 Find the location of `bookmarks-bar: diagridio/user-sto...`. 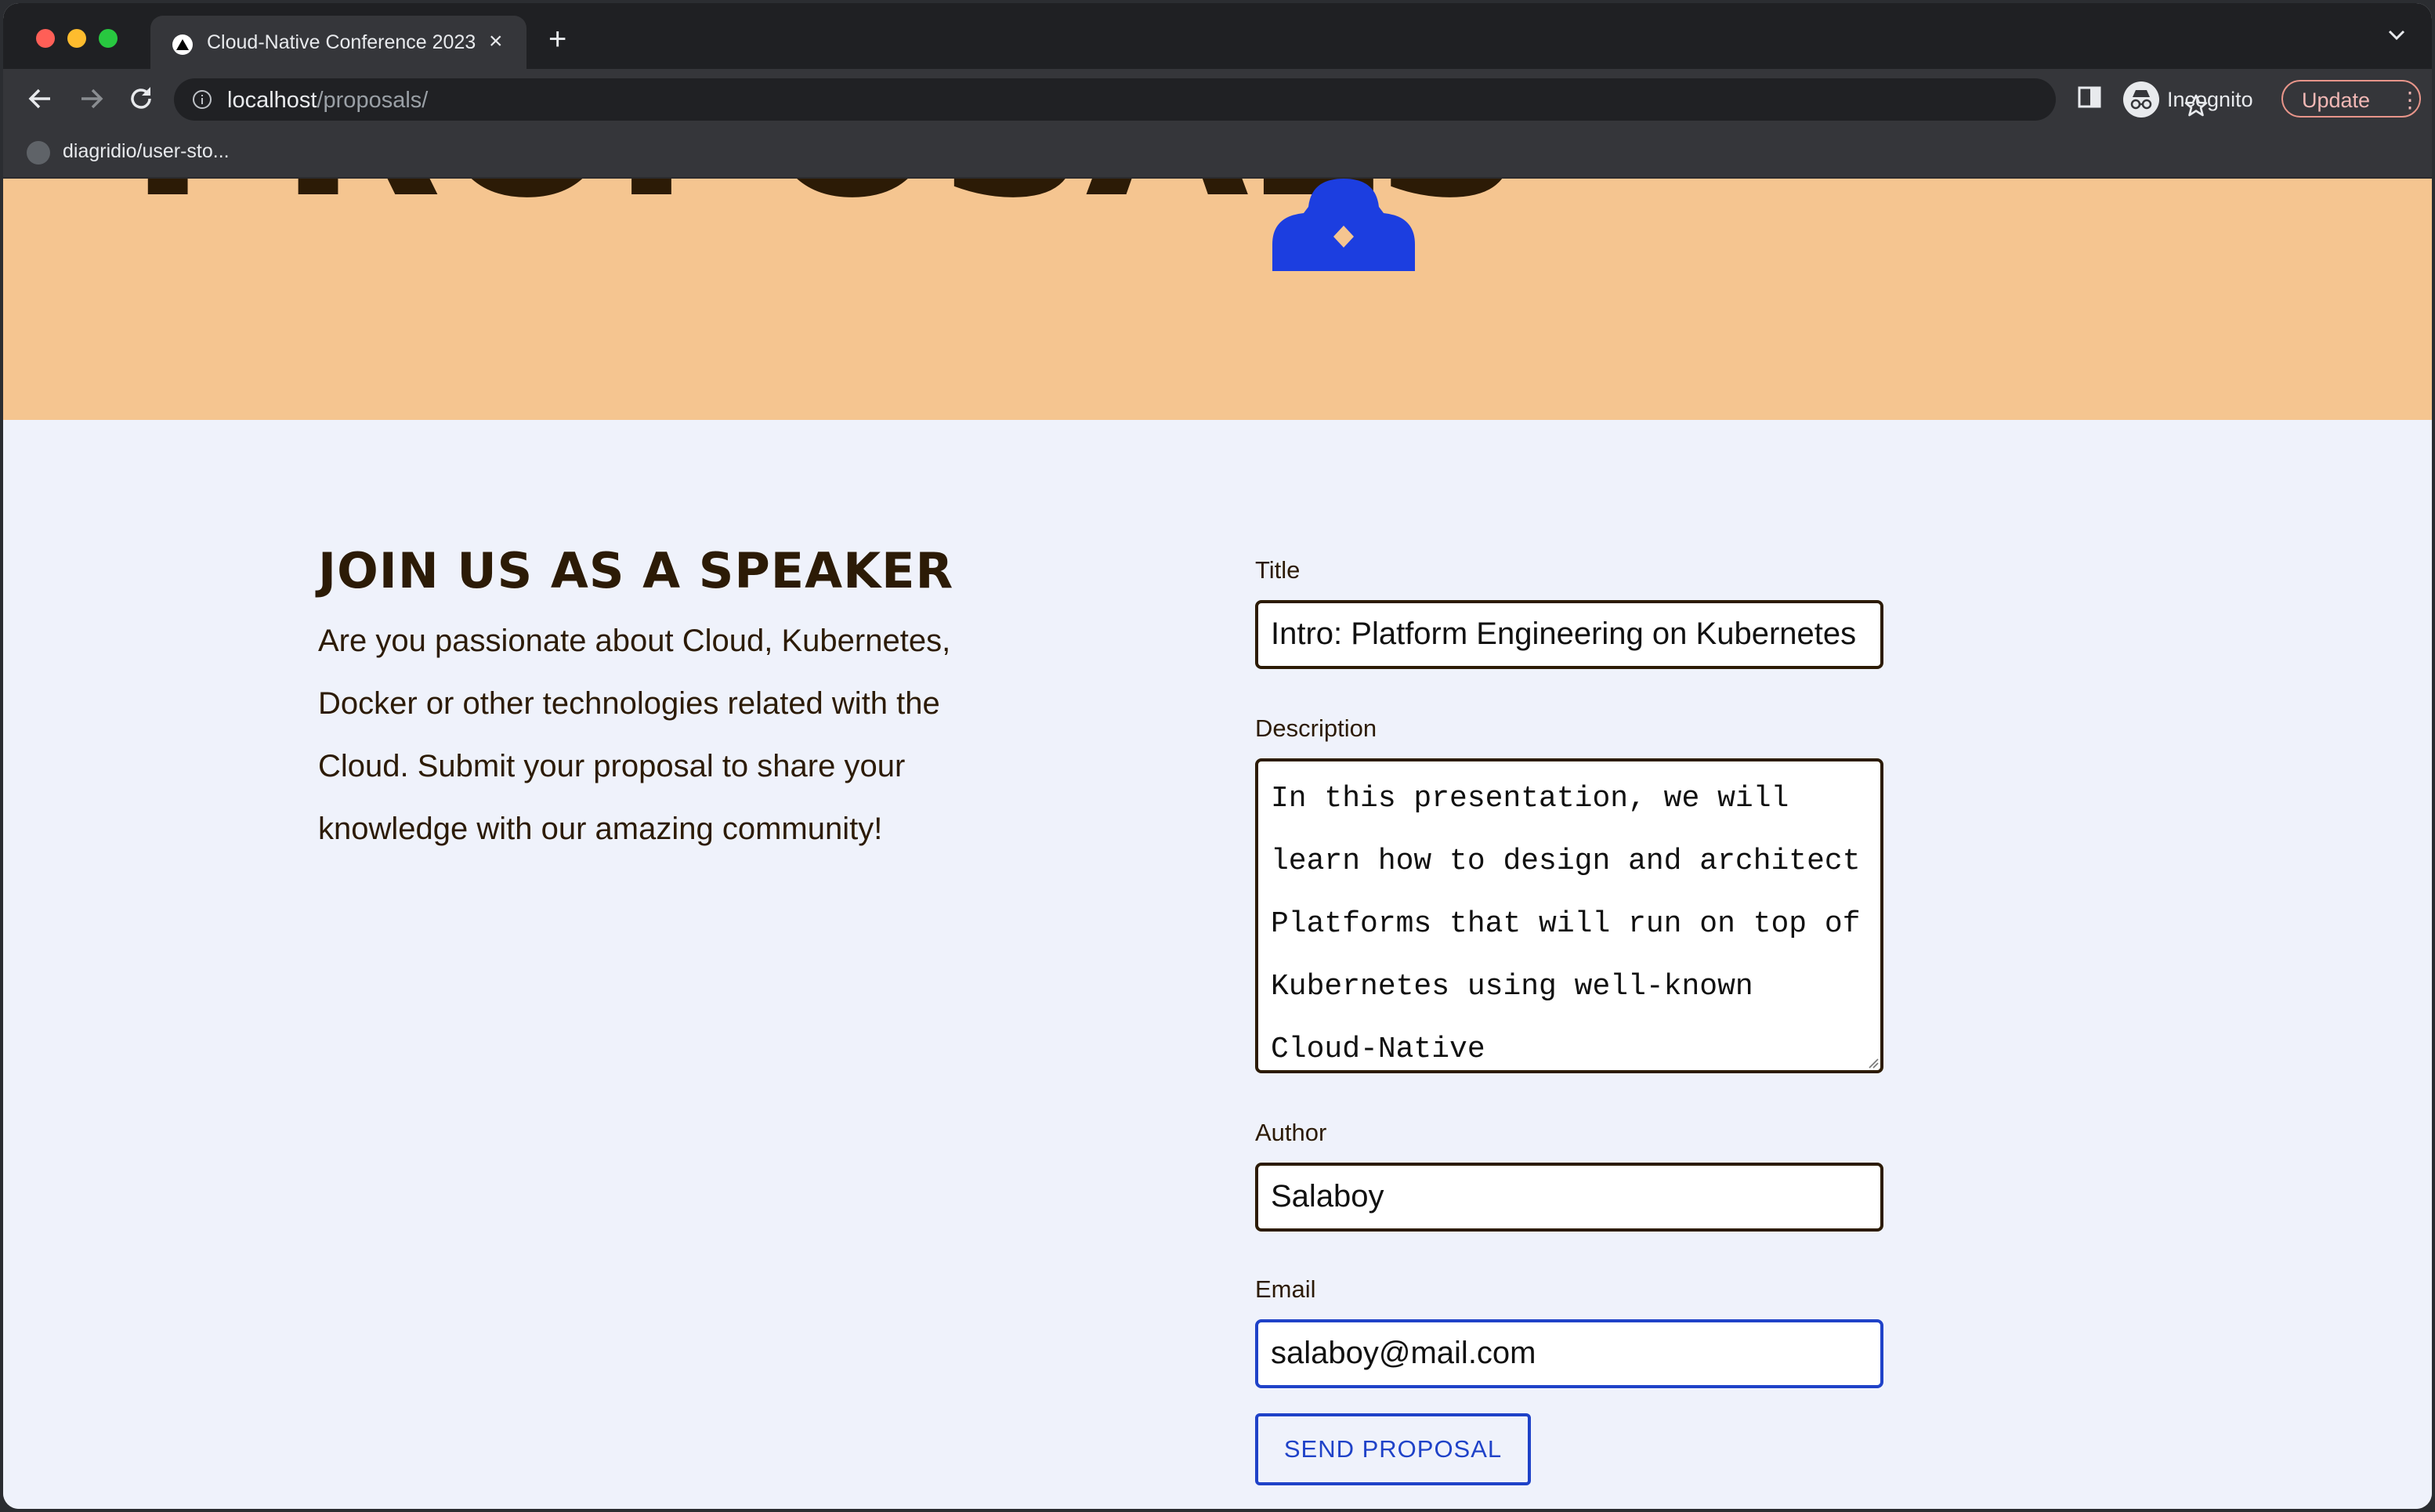

bookmarks-bar: diagridio/user-sto... is located at coordinates (1217, 155).